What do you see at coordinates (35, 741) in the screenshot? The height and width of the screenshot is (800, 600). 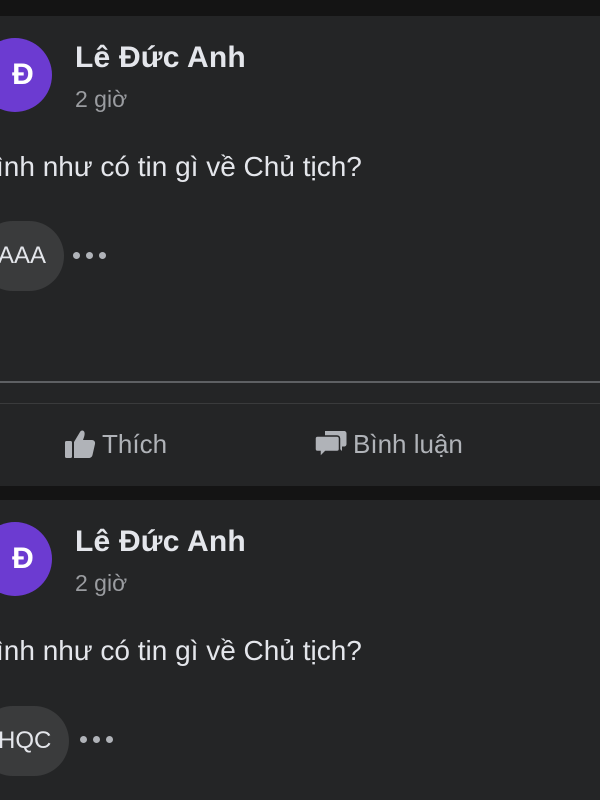 I see `reply-chip: HQC` at bounding box center [35, 741].